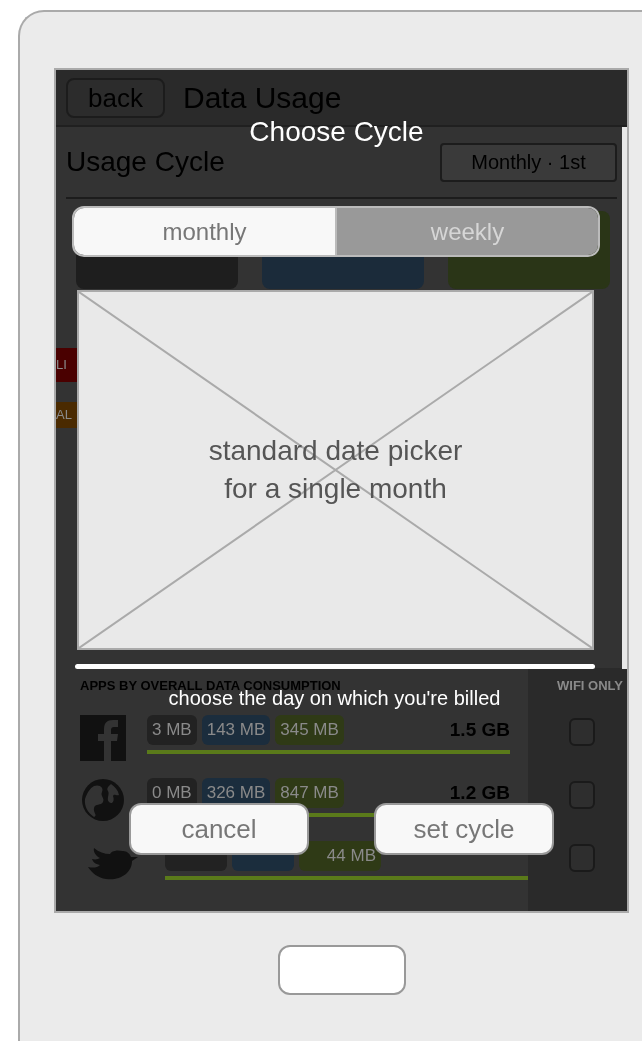 The width and height of the screenshot is (642, 1041). I want to click on usage-pill: 143 MB, so click(236, 730).